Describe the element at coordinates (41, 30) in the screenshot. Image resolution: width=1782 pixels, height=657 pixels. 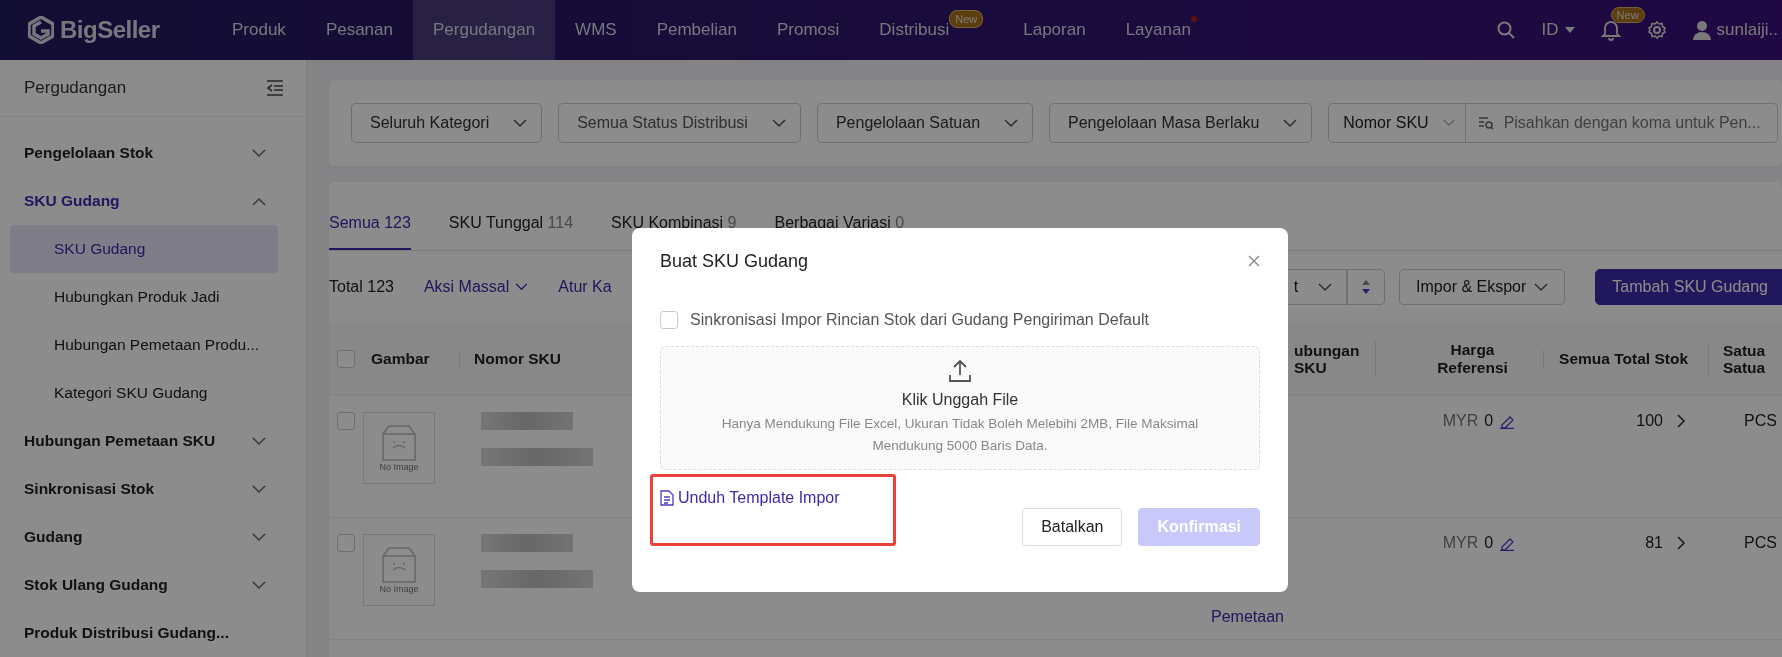
I see `logo-icon` at that location.